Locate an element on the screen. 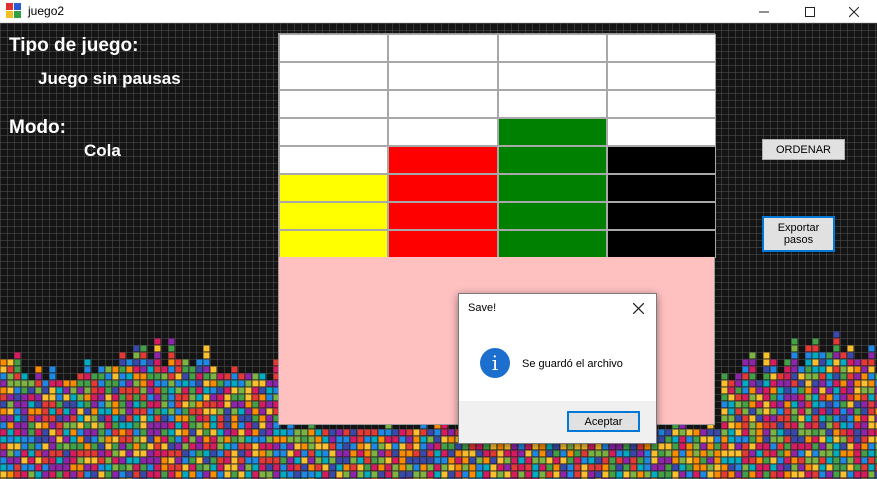 This screenshot has width=877, height=479. export-steps-button: Exportar pasos is located at coordinates (798, 234).